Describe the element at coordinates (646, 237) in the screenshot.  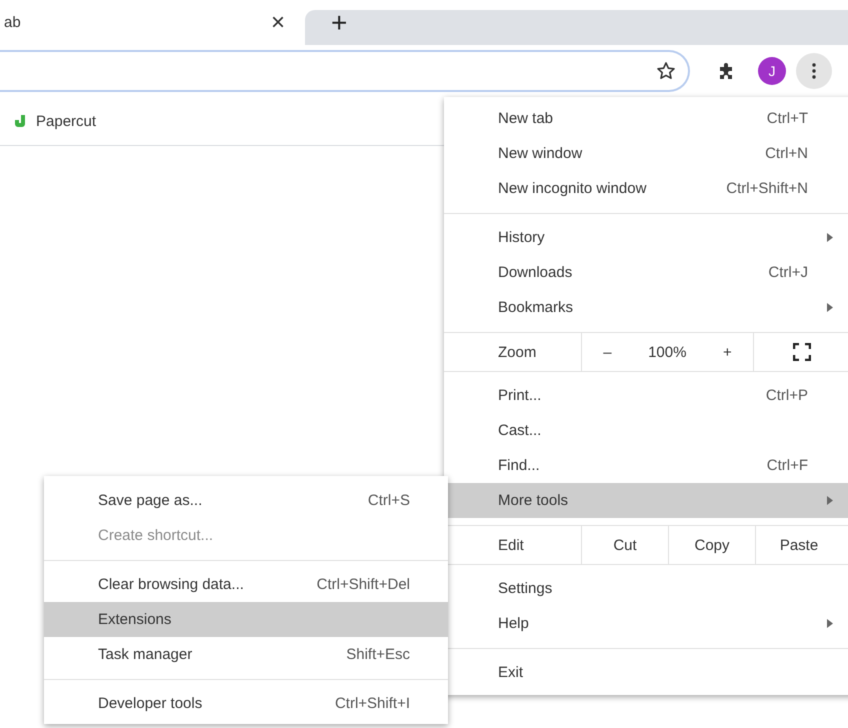
I see `menu-item: History` at that location.